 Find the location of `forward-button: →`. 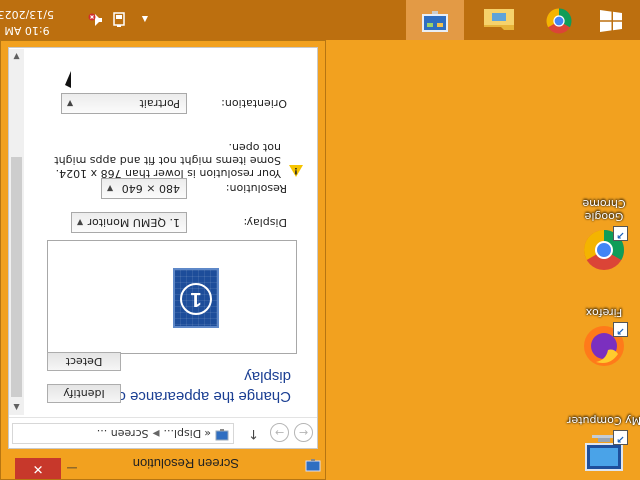

forward-button: → is located at coordinates (279, 432).